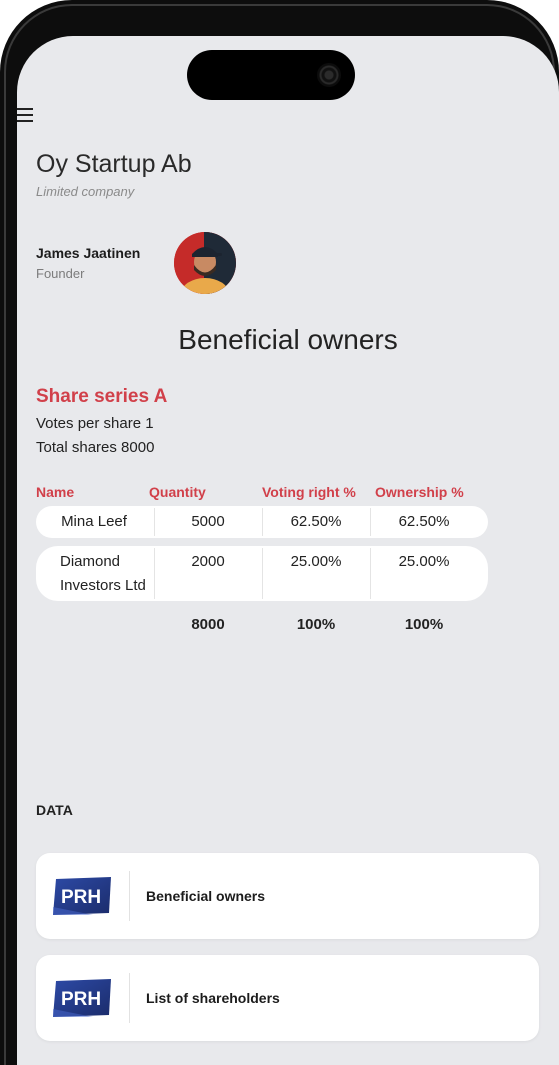  Describe the element at coordinates (288, 339) in the screenshot. I see `page-title: Beneficial owners` at that location.